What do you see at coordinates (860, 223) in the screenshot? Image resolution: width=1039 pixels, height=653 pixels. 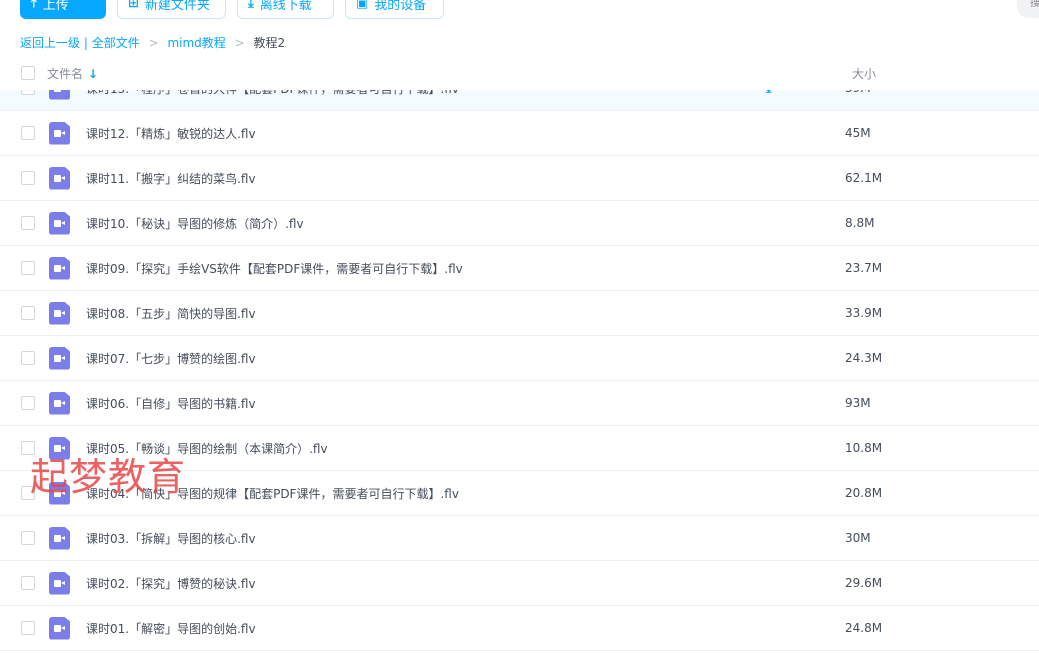 I see `file-size: 8.8M` at bounding box center [860, 223].